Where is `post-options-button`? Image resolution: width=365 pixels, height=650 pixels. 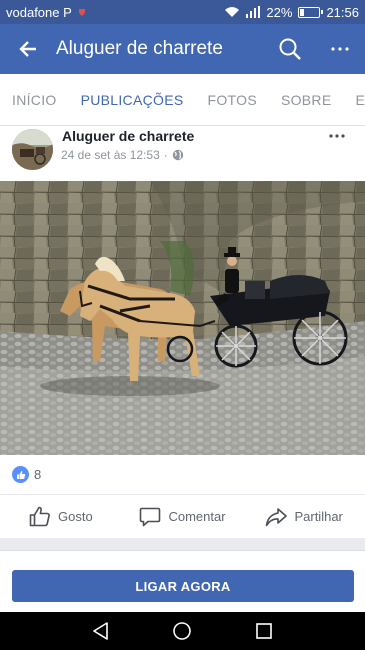 post-options-button is located at coordinates (337, 136).